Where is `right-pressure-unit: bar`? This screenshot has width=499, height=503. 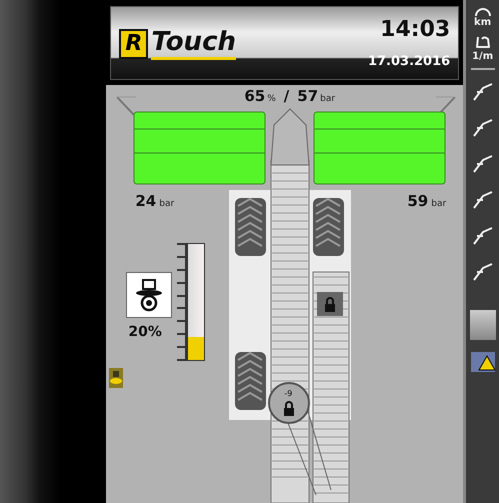
right-pressure-unit: bar is located at coordinates (438, 204).